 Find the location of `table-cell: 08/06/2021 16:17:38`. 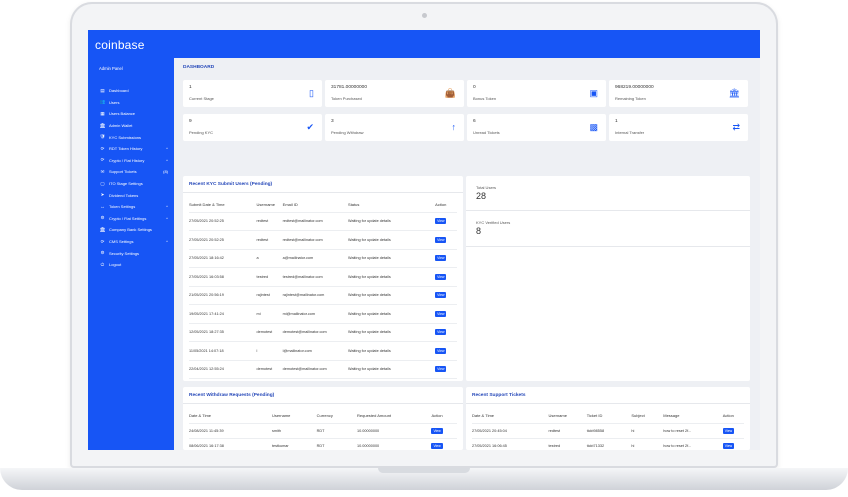

table-cell: 08/06/2021 16:17:38 is located at coordinates (206, 445).